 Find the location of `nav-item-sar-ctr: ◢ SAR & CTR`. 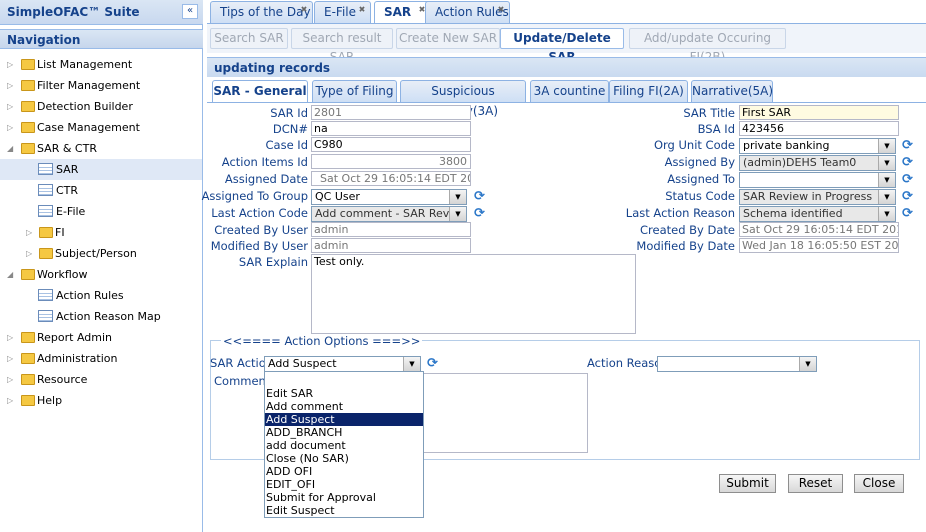

nav-item-sar-ctr: ◢ SAR & CTR is located at coordinates (101, 148).